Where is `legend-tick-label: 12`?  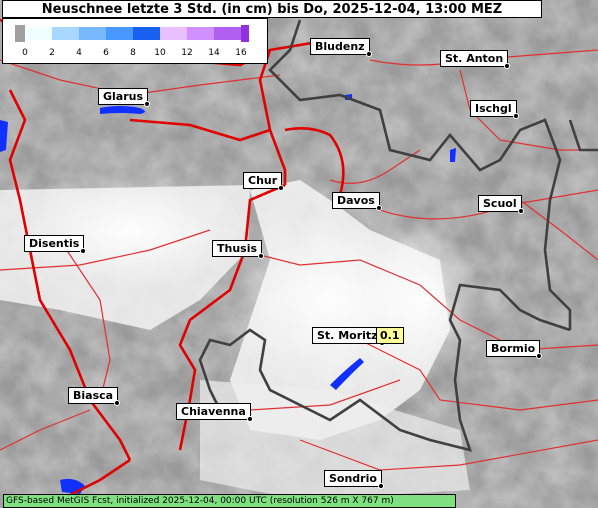
legend-tick-label: 12 is located at coordinates (186, 53).